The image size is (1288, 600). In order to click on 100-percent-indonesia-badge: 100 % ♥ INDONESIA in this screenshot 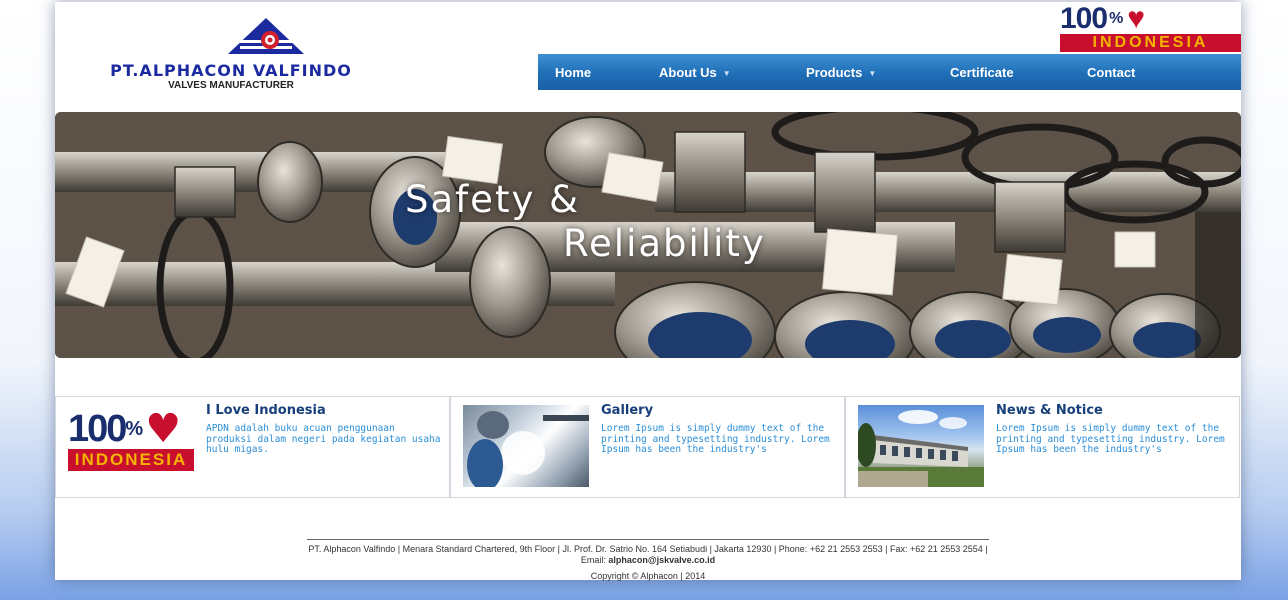, I will do `click(131, 446)`.